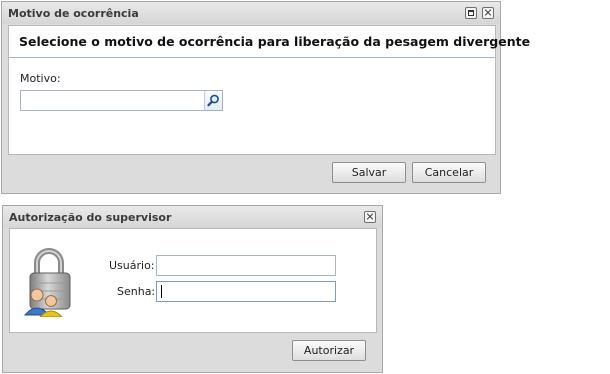 This screenshot has width=610, height=374. What do you see at coordinates (369, 172) in the screenshot?
I see `save-button: Salvar` at bounding box center [369, 172].